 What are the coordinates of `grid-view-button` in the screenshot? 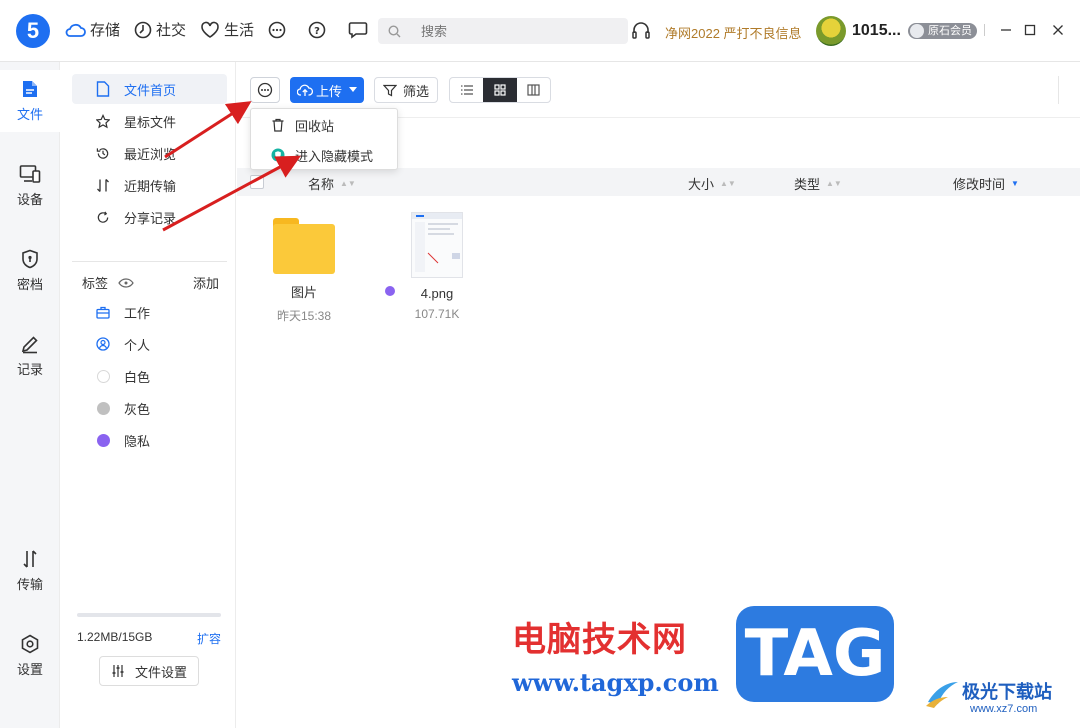 It's located at (500, 90).